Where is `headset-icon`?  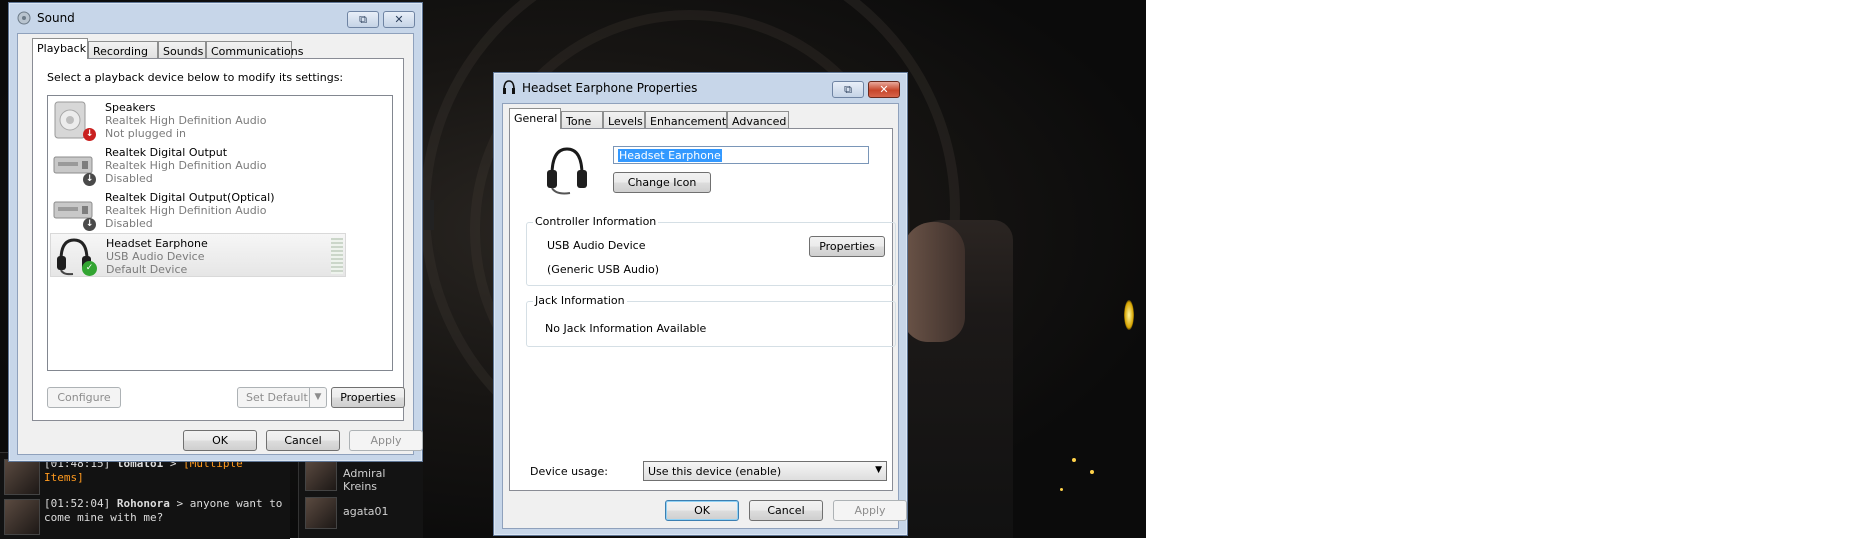 headset-icon is located at coordinates (509, 87).